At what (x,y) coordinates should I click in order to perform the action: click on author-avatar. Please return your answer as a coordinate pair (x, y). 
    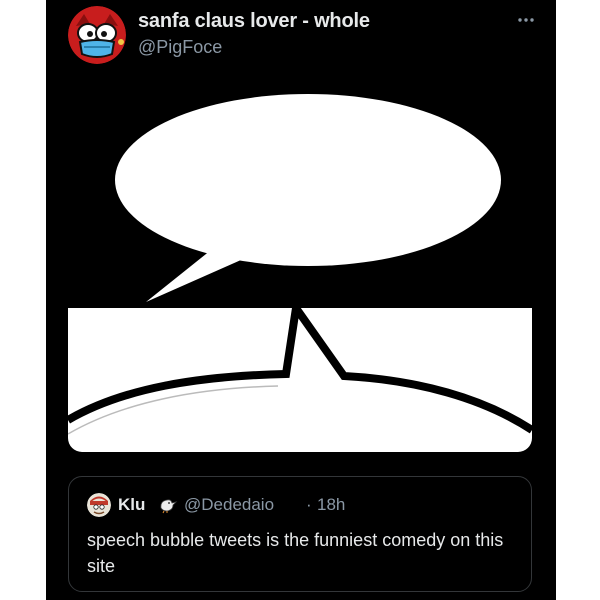
    Looking at the image, I should click on (97, 35).